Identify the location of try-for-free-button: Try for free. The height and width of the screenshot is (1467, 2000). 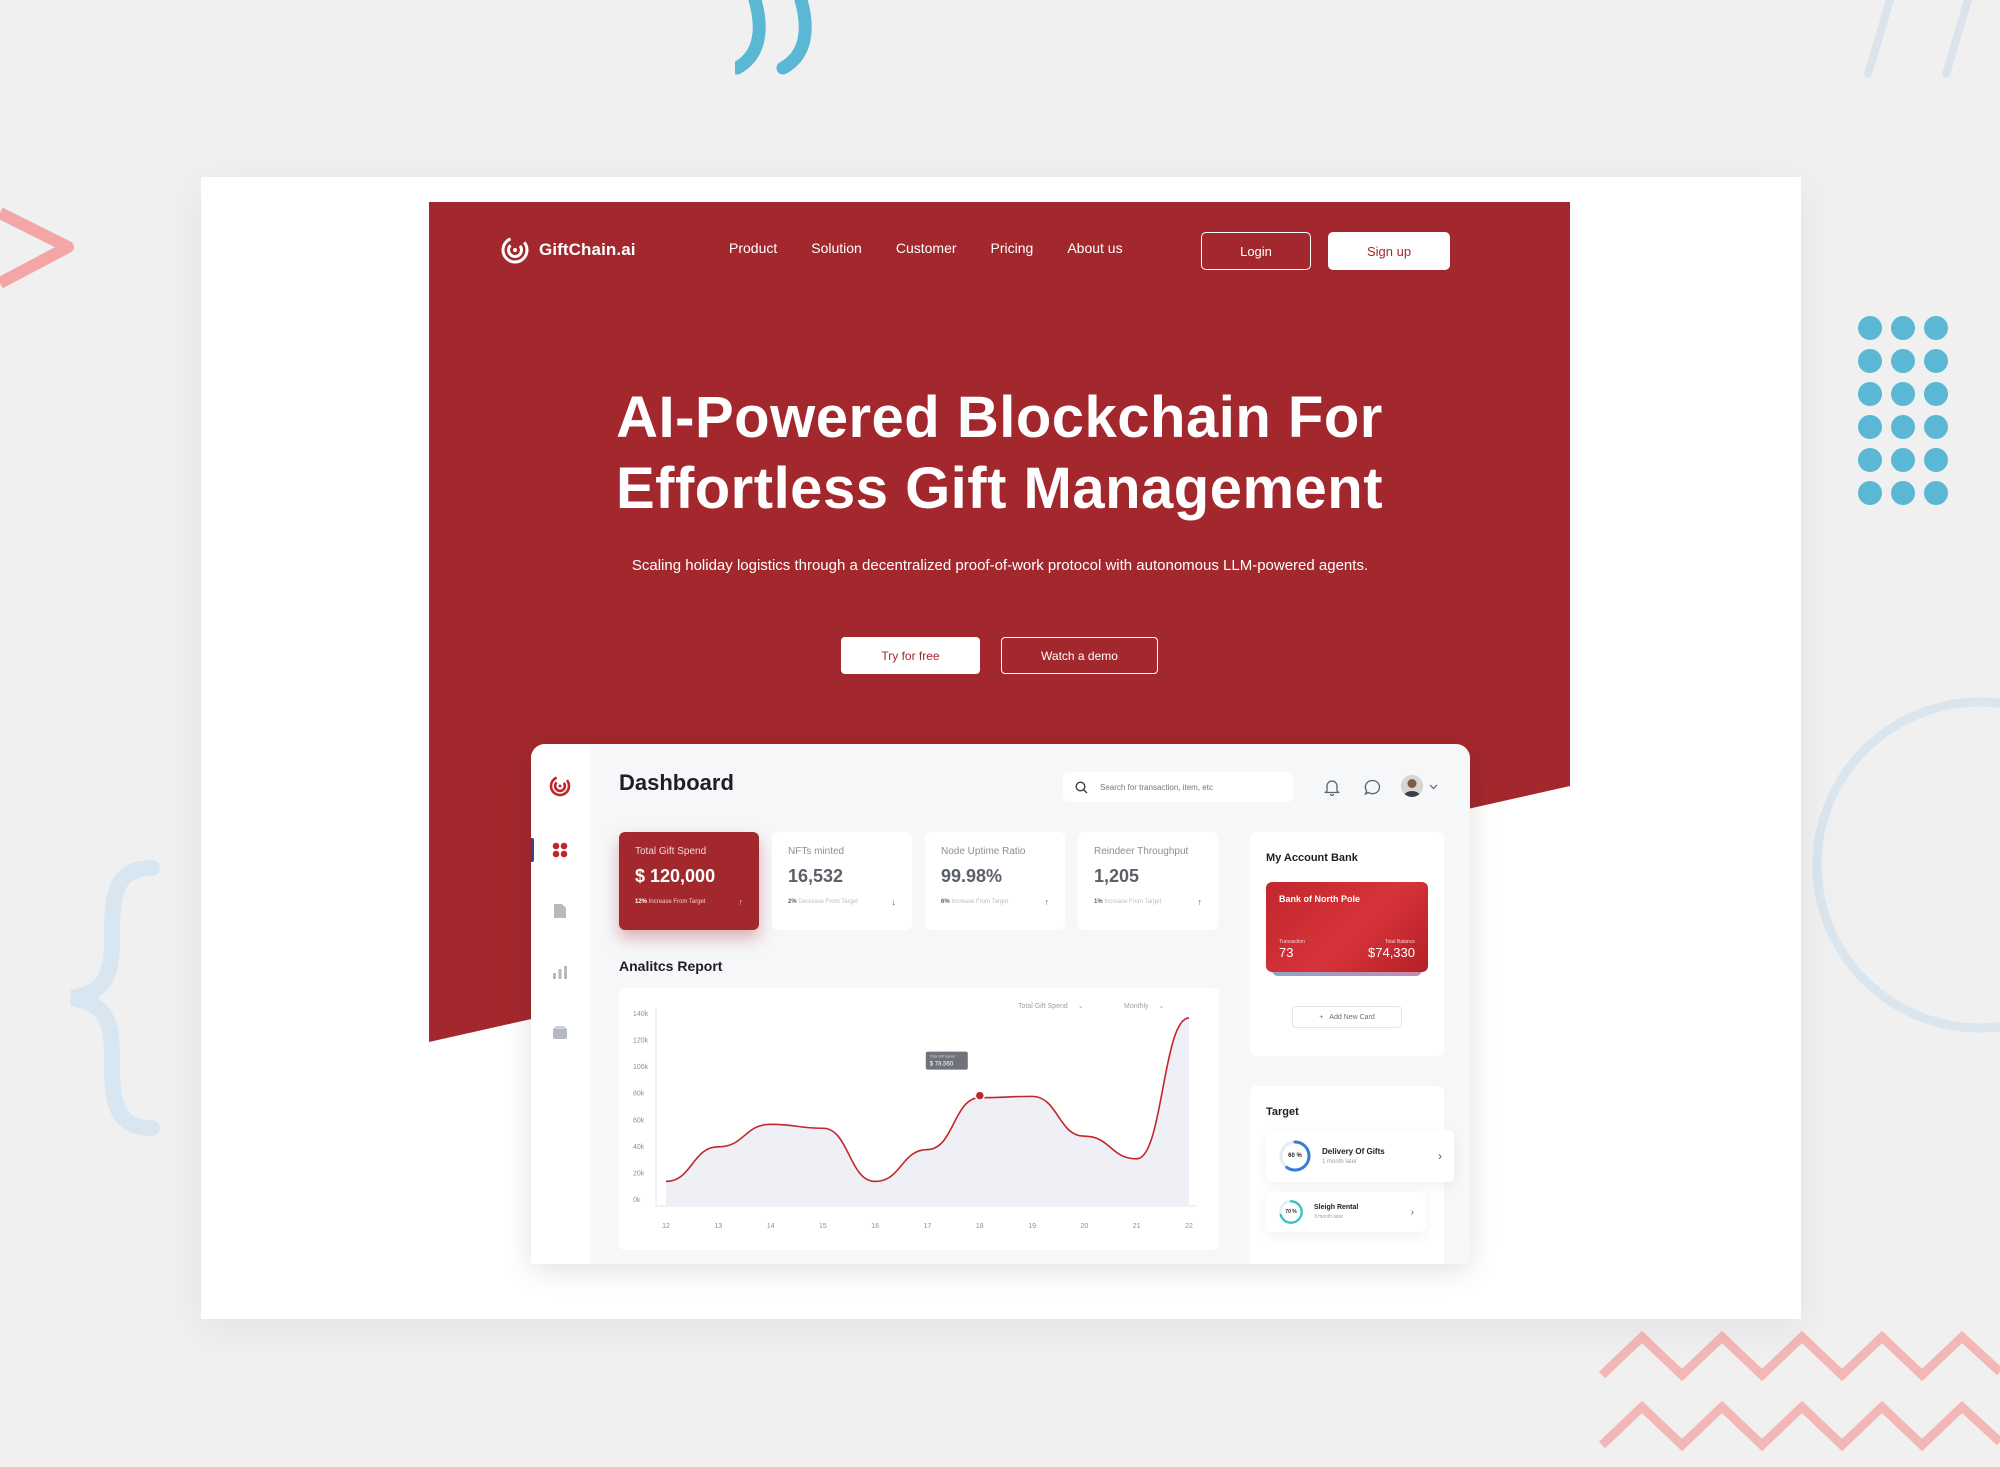
(910, 655).